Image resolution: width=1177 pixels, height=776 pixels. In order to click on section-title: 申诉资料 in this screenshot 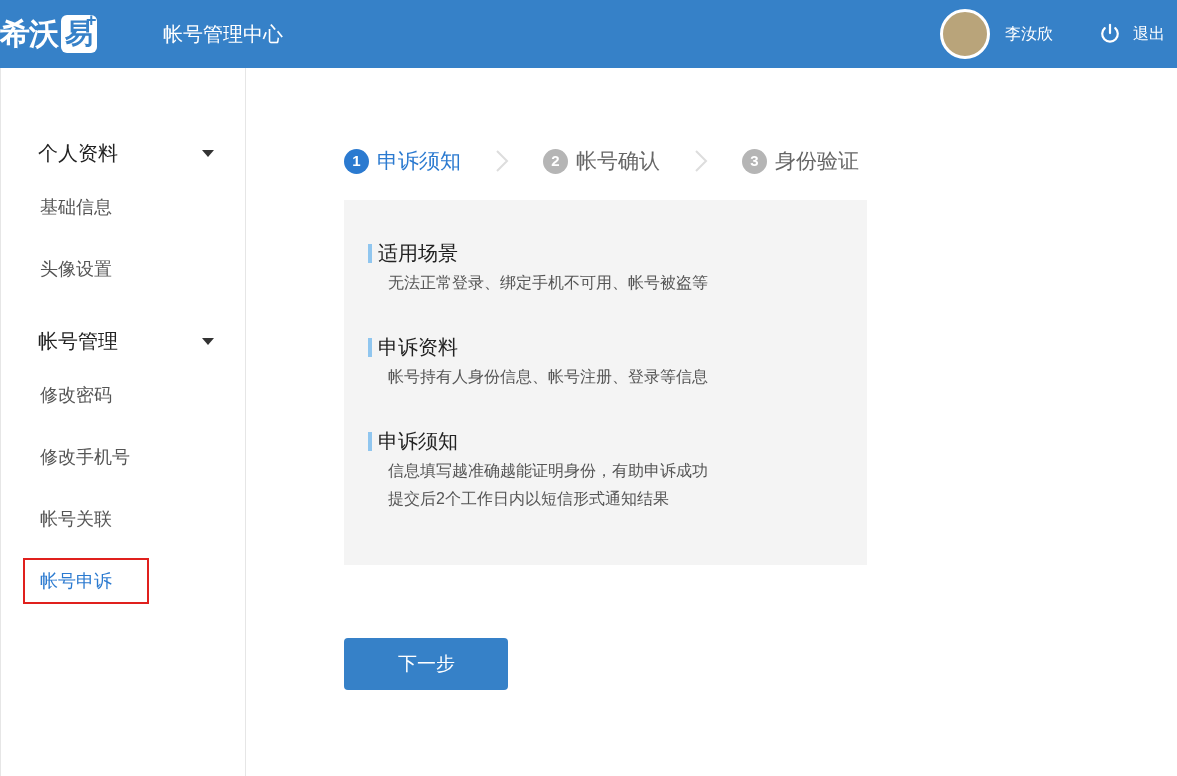, I will do `click(418, 347)`.